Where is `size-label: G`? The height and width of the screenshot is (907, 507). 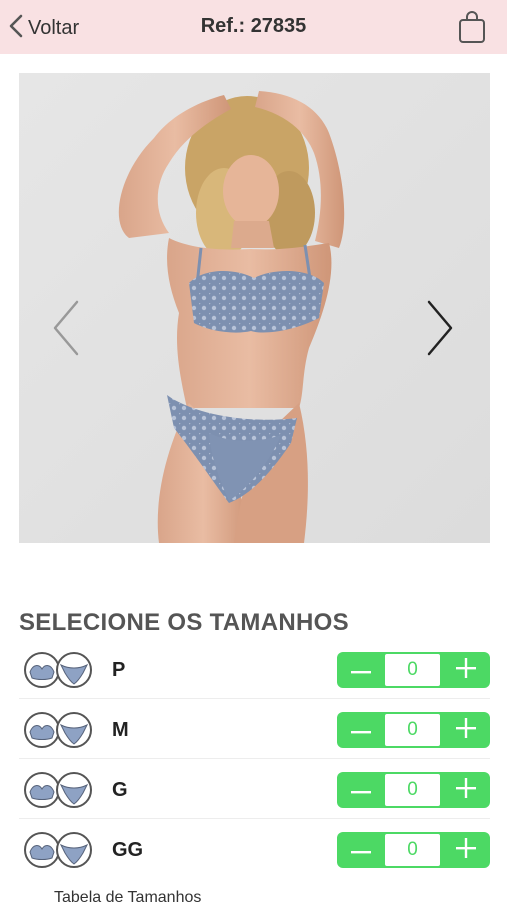
size-label: G is located at coordinates (120, 790).